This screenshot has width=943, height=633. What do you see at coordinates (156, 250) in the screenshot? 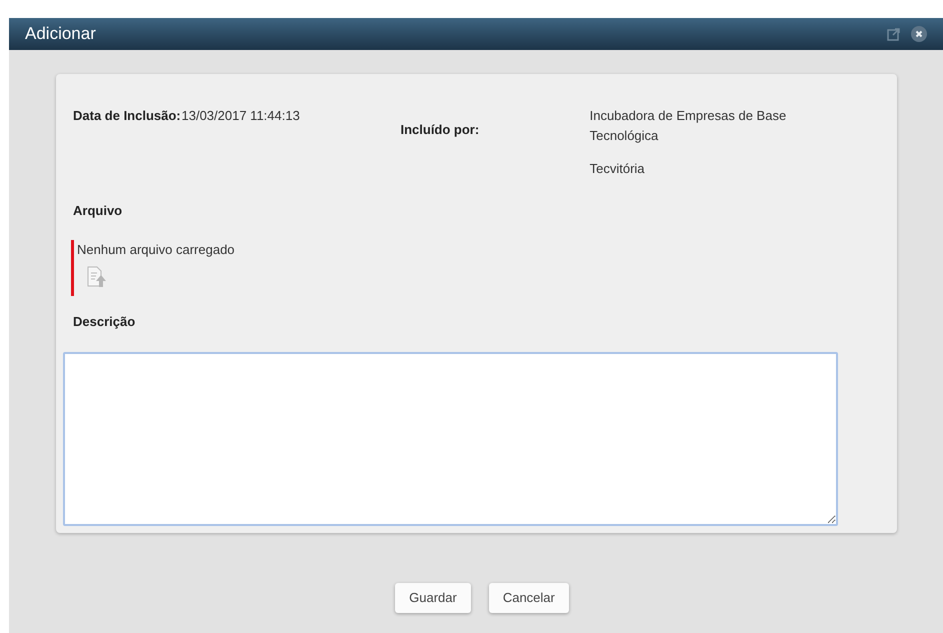
I see `file-status: Nenhum arquivo carregado` at bounding box center [156, 250].